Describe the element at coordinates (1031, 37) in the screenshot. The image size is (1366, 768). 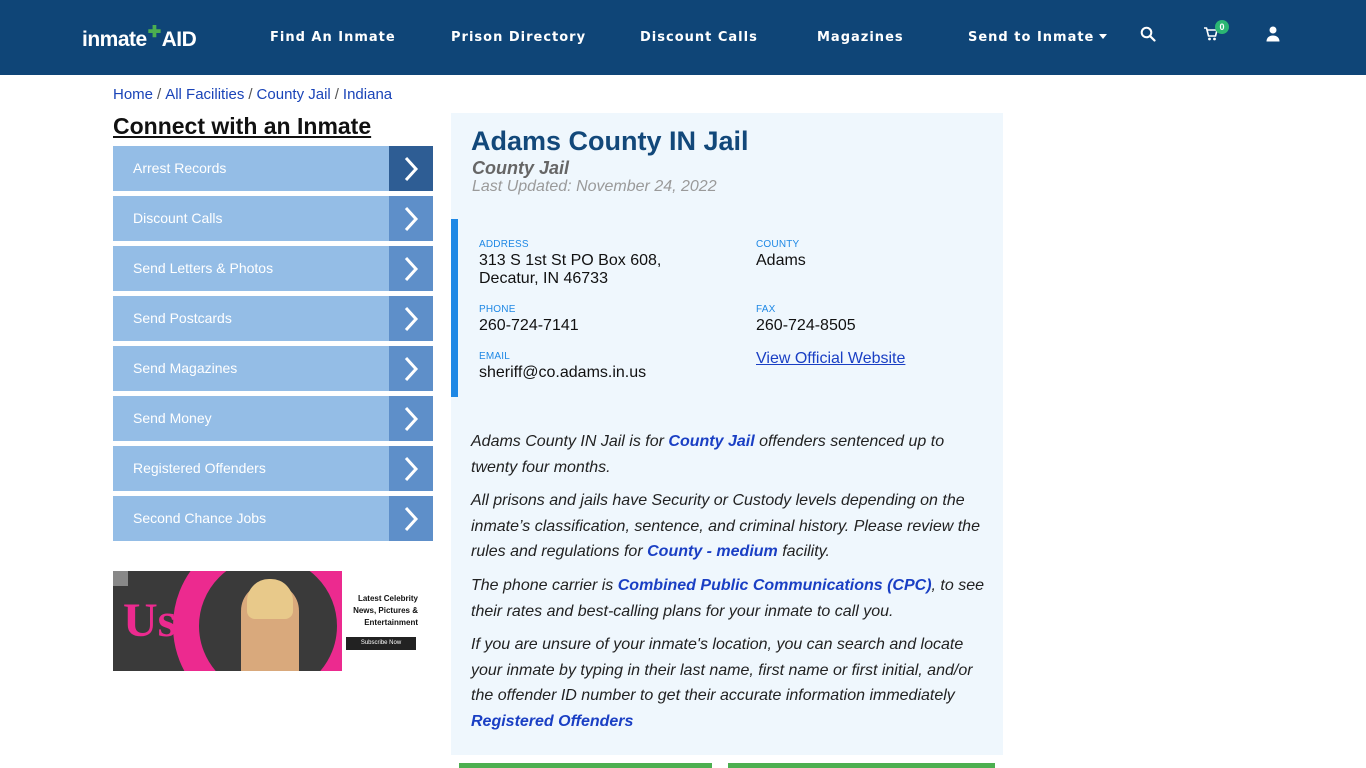
I see `nav-send-to-inmate-label: Send to Inmate` at that location.